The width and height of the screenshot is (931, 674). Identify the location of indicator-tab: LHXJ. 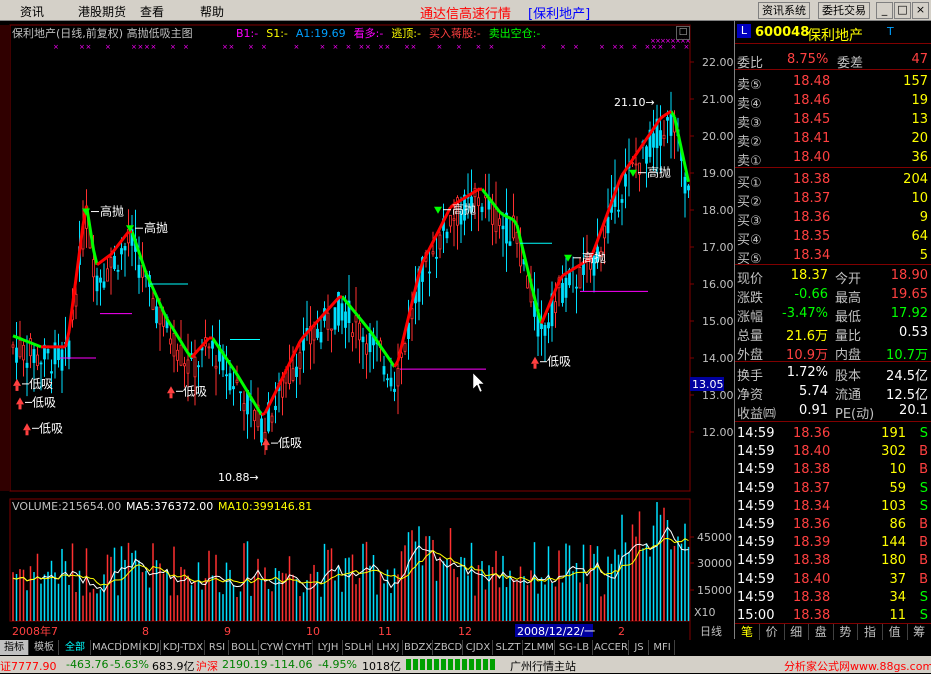
(388, 647).